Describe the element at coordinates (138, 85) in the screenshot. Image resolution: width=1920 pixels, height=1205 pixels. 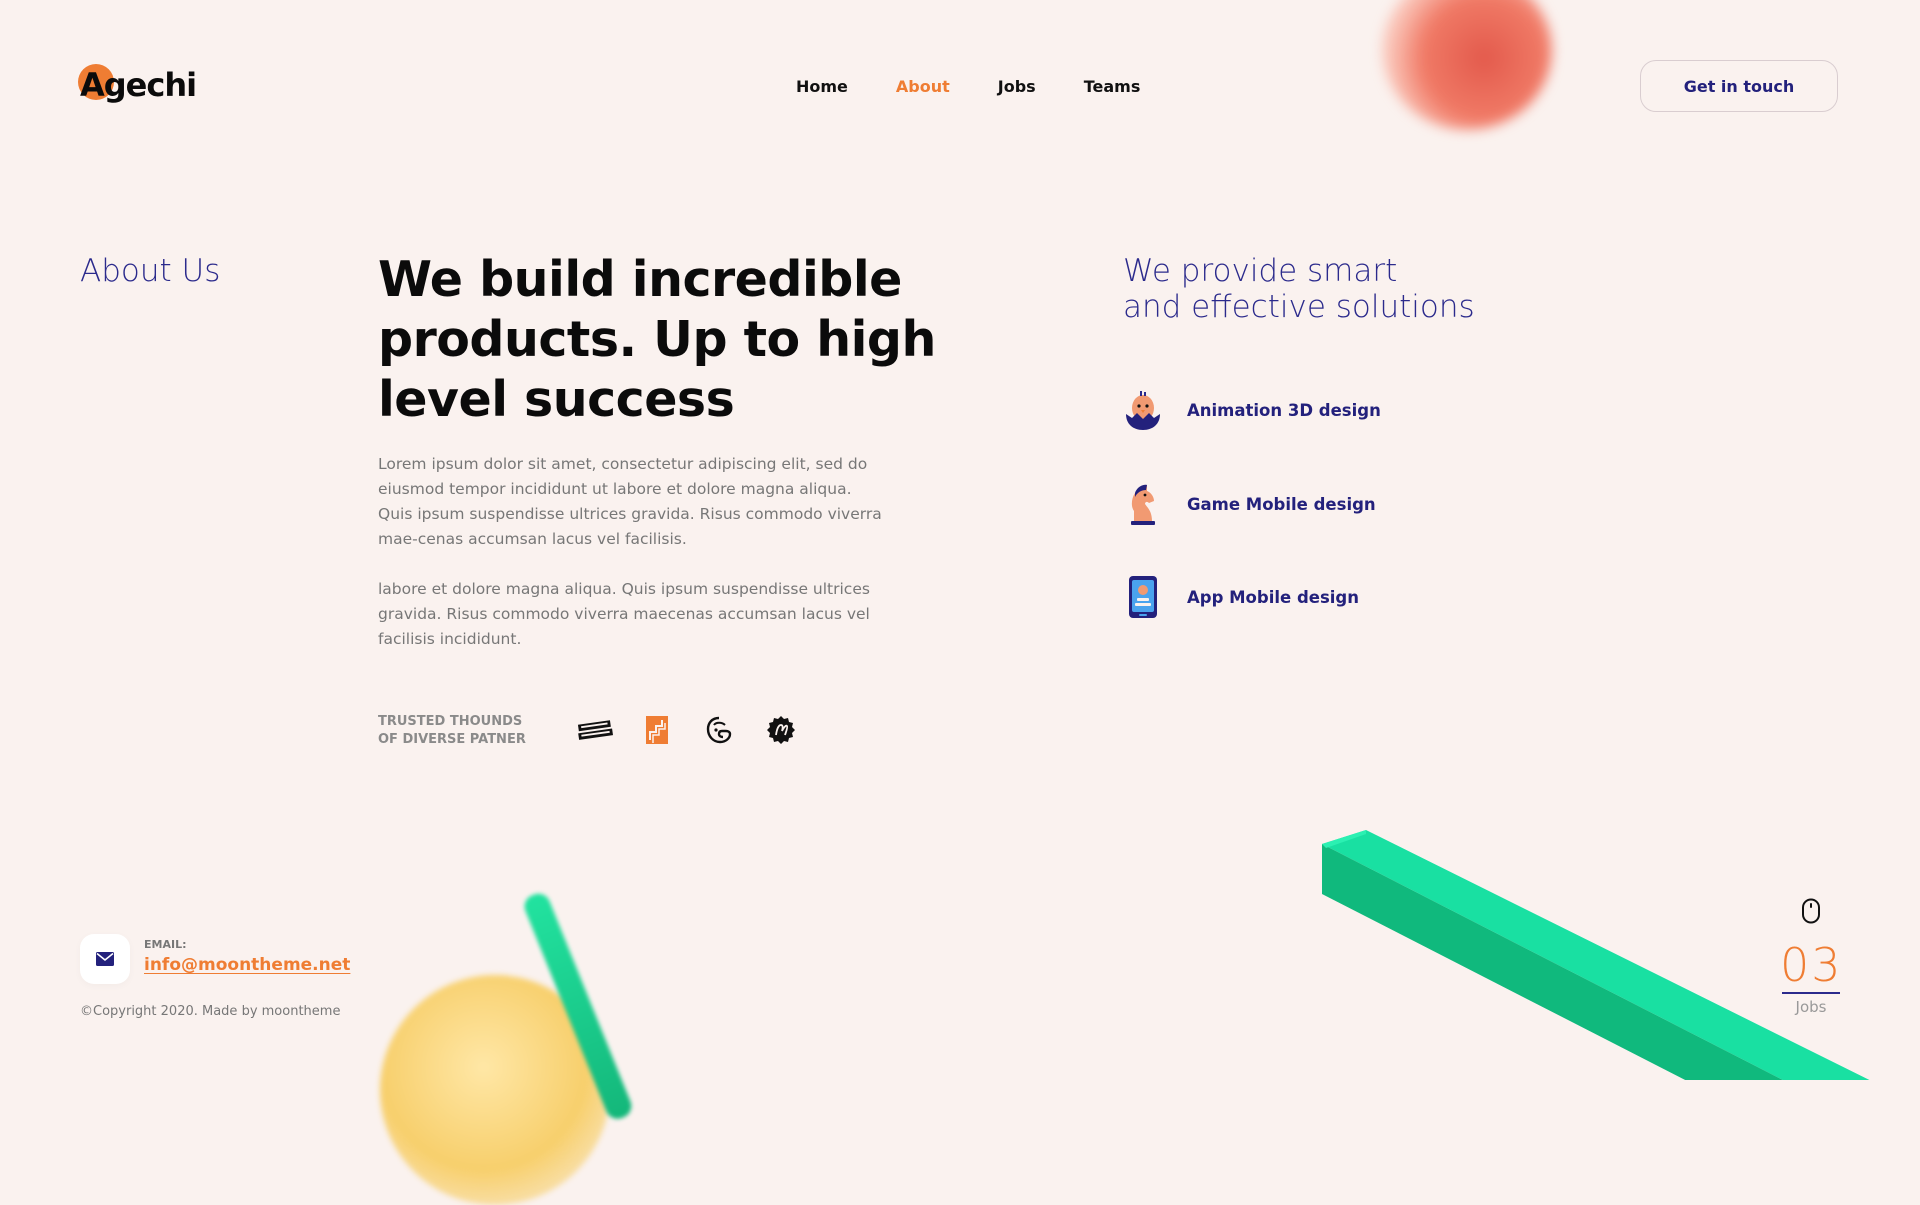
I see `logo: Agechi` at that location.